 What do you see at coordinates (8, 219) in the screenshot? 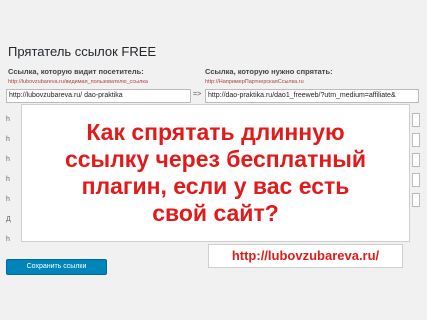
I see `link-row-fragment: Д` at bounding box center [8, 219].